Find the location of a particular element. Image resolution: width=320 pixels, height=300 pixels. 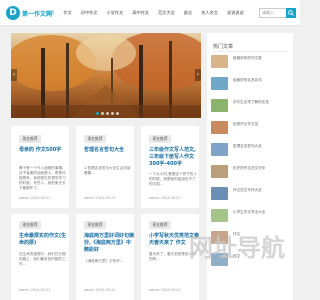

watermark-text: 网址导航 is located at coordinates (237, 248).